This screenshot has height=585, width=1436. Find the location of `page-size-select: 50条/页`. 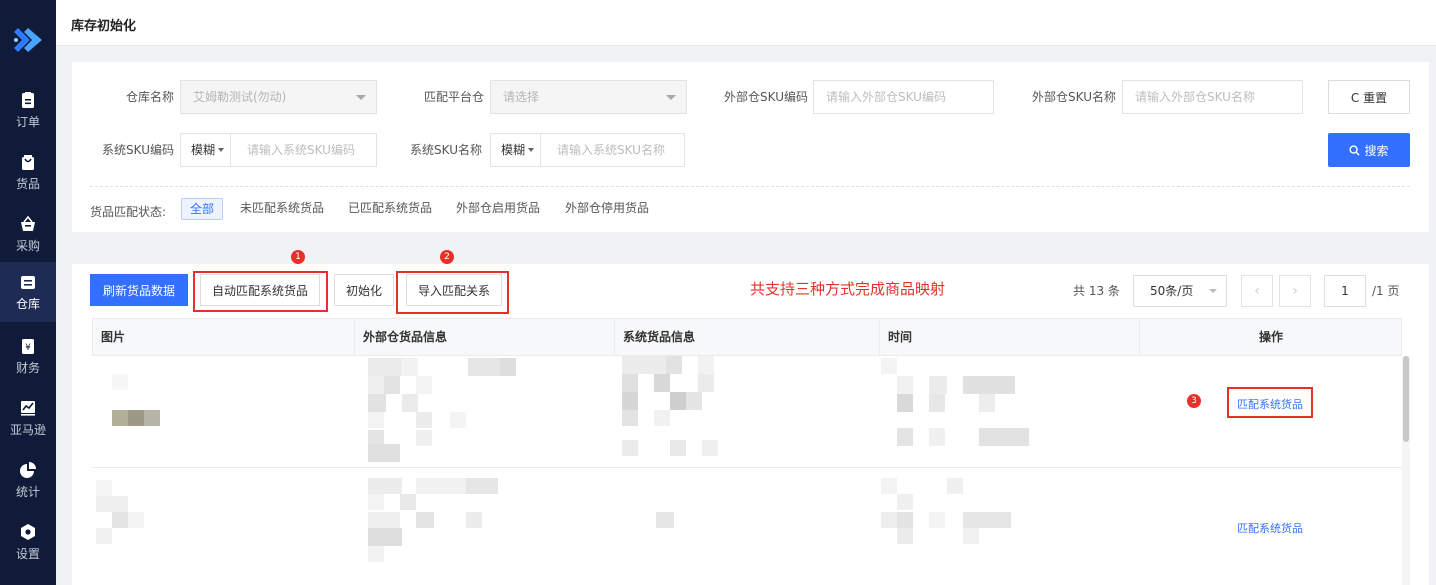

page-size-select: 50条/页 is located at coordinates (1180, 291).